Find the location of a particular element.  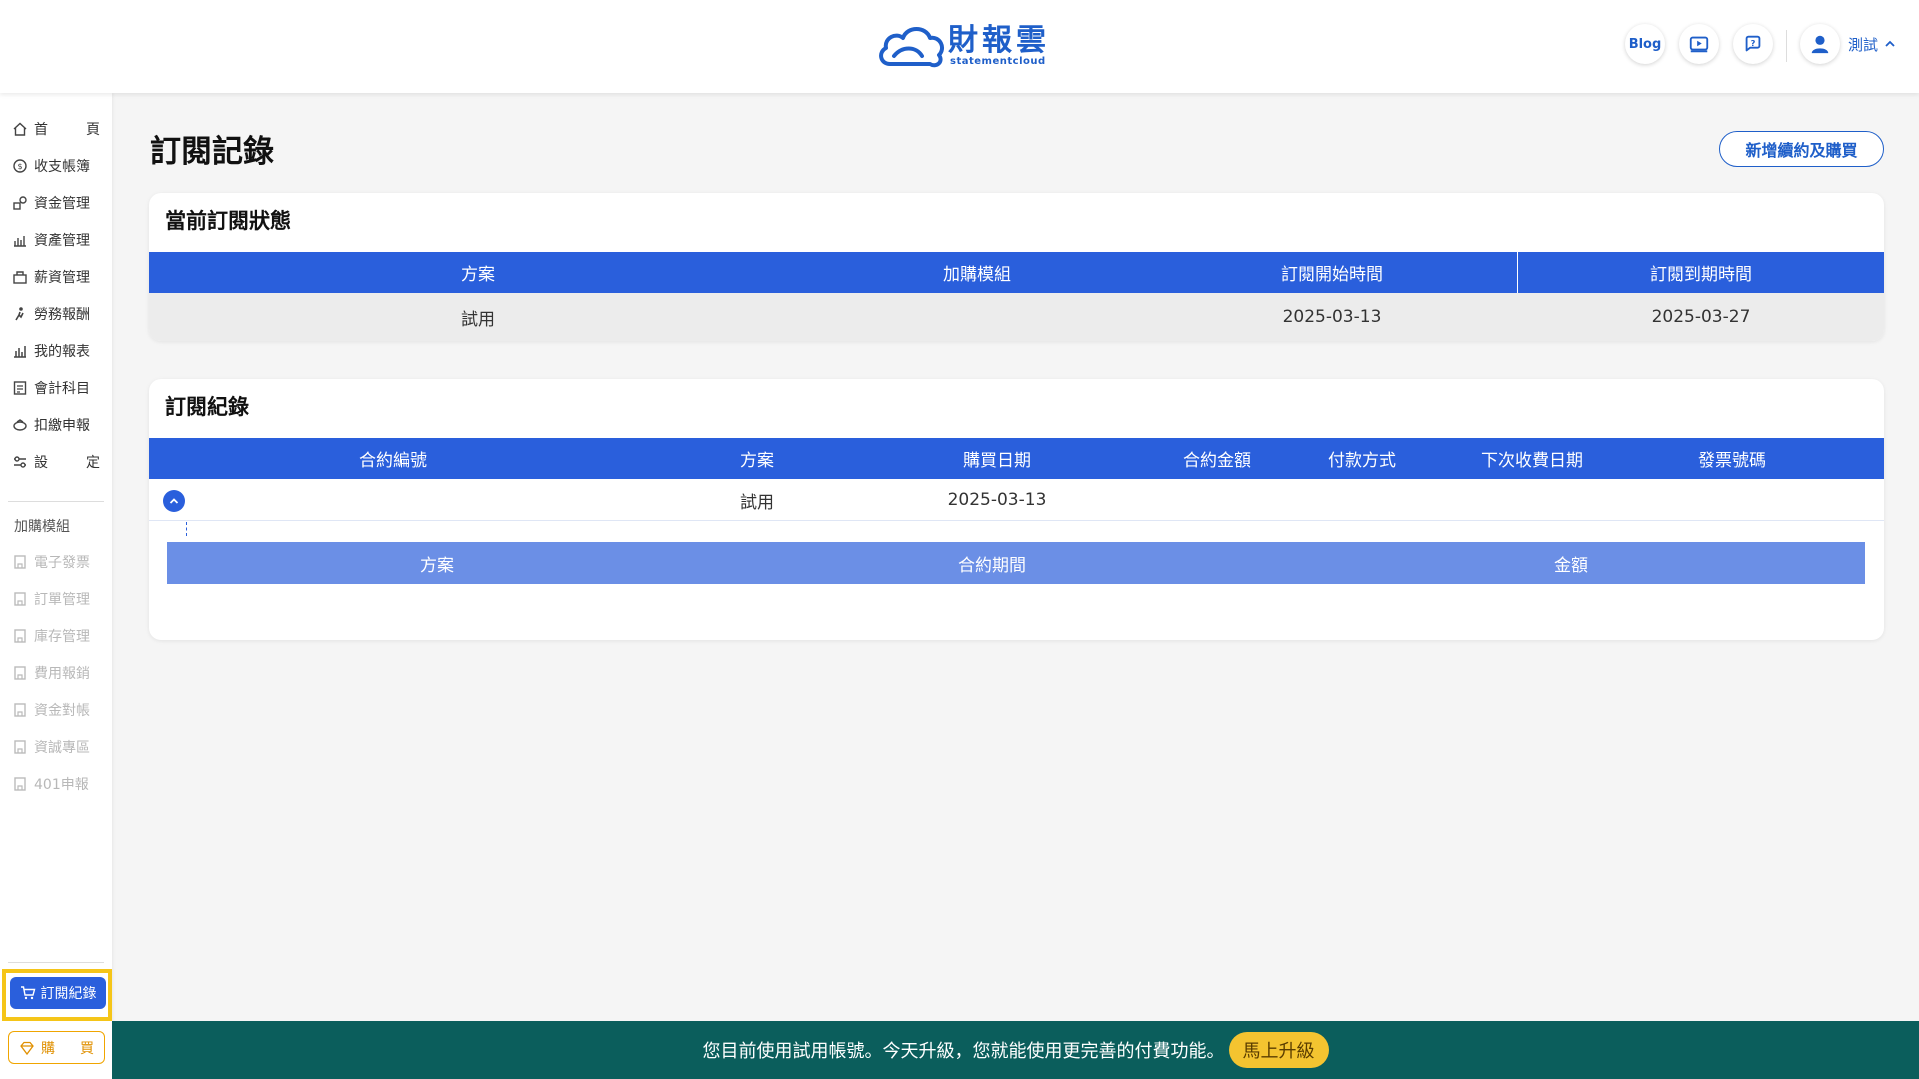

upgrade-button: 馬上升級 is located at coordinates (1278, 1050).